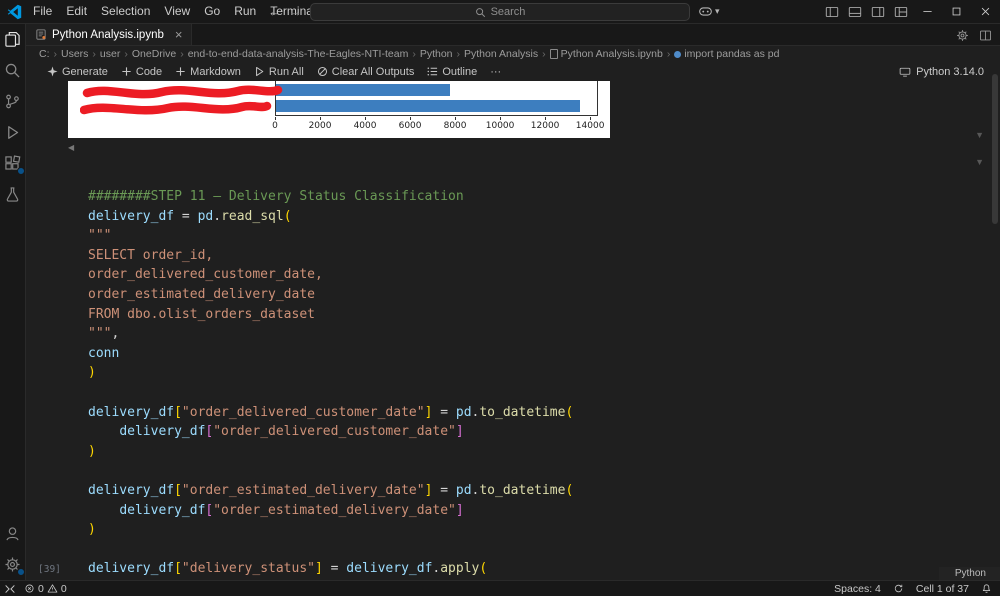 This screenshot has height=596, width=1000. What do you see at coordinates (52, 588) in the screenshot?
I see `warning-icon` at bounding box center [52, 588].